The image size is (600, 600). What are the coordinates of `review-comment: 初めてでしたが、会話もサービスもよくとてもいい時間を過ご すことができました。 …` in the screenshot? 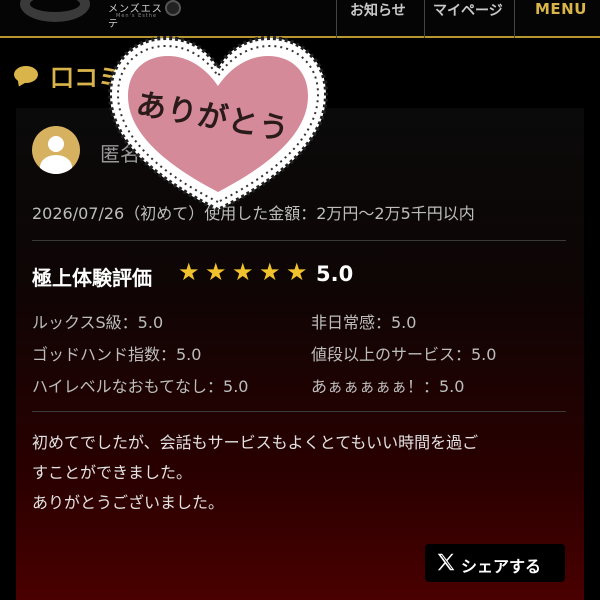 It's located at (302, 473).